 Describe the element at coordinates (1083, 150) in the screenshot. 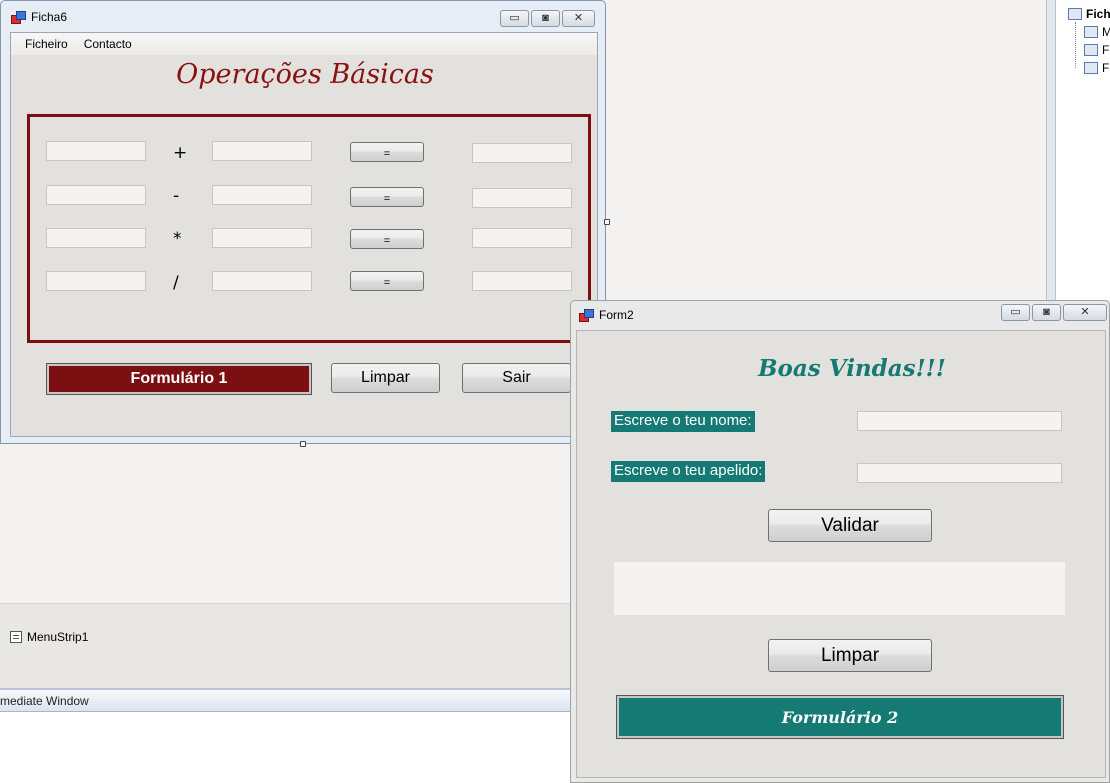

I see `solution-explorer-panel: Fich M F F` at that location.